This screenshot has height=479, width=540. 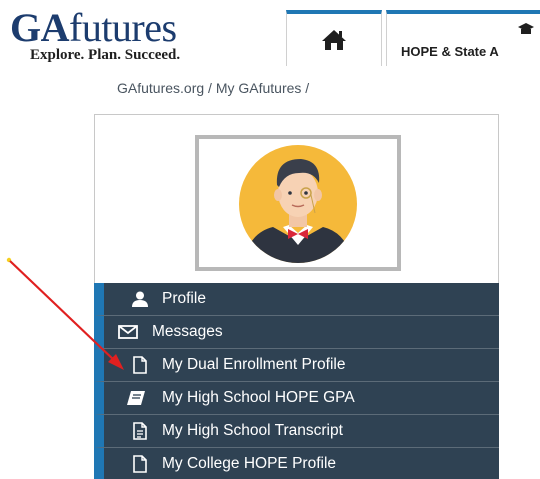 I want to click on menu-item-dual-enrollment: My Dual Enrollment Profile, so click(x=296, y=365).